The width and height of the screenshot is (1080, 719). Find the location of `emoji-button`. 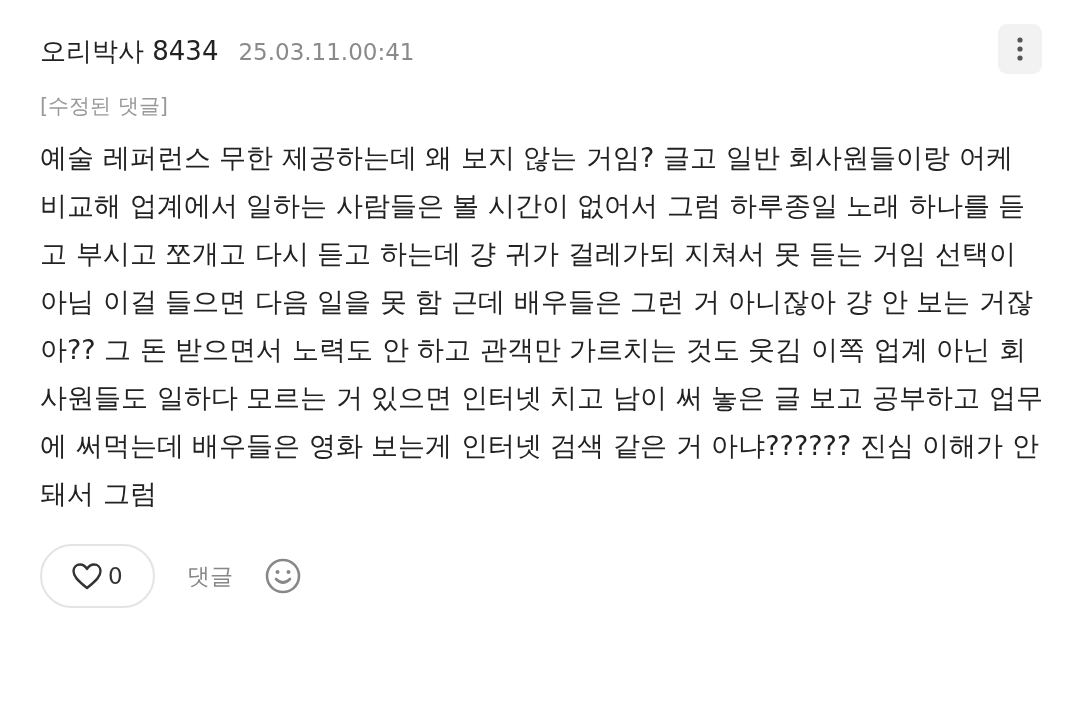

emoji-button is located at coordinates (282, 576).